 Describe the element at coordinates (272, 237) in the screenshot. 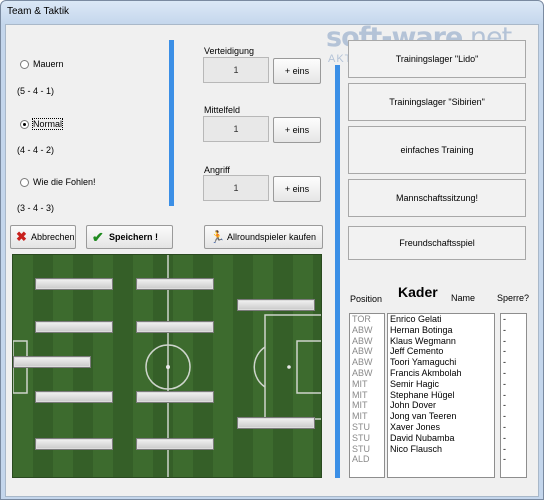

I see `buy-allrounder-label: Allroundspieler kaufen` at that location.